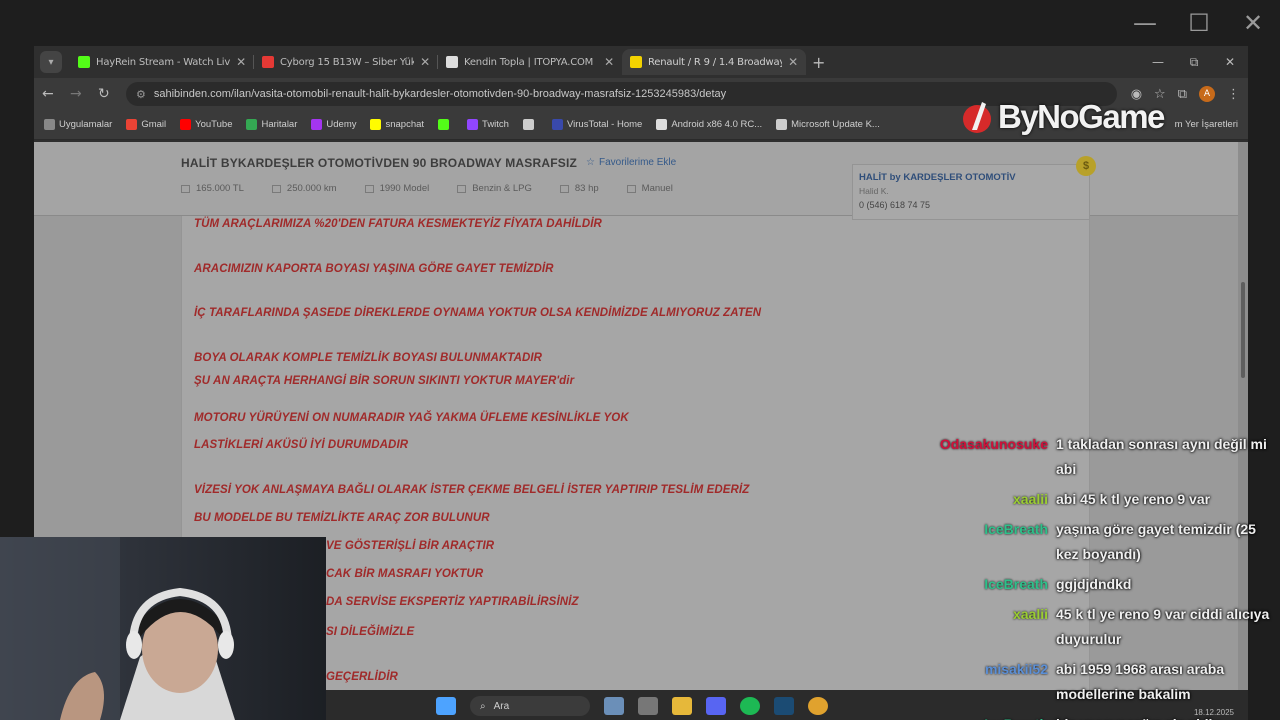 The image size is (1280, 720). What do you see at coordinates (590, 162) in the screenshot?
I see `star-icon: ☆` at bounding box center [590, 162].